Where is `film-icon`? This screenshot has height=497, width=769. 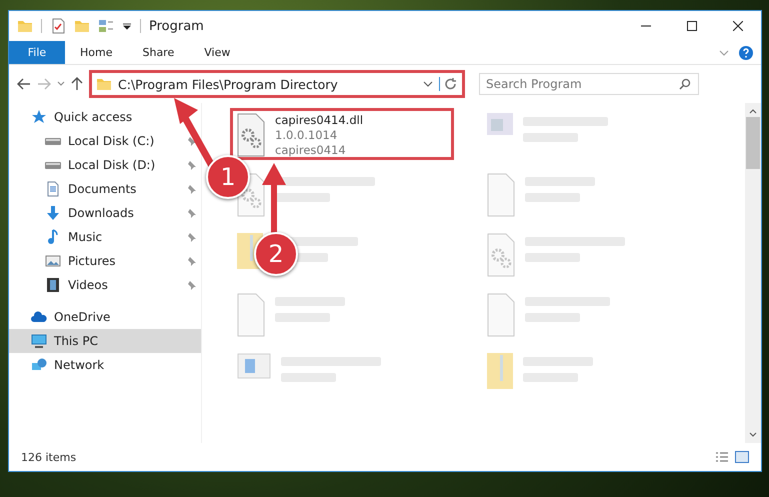 film-icon is located at coordinates (53, 285).